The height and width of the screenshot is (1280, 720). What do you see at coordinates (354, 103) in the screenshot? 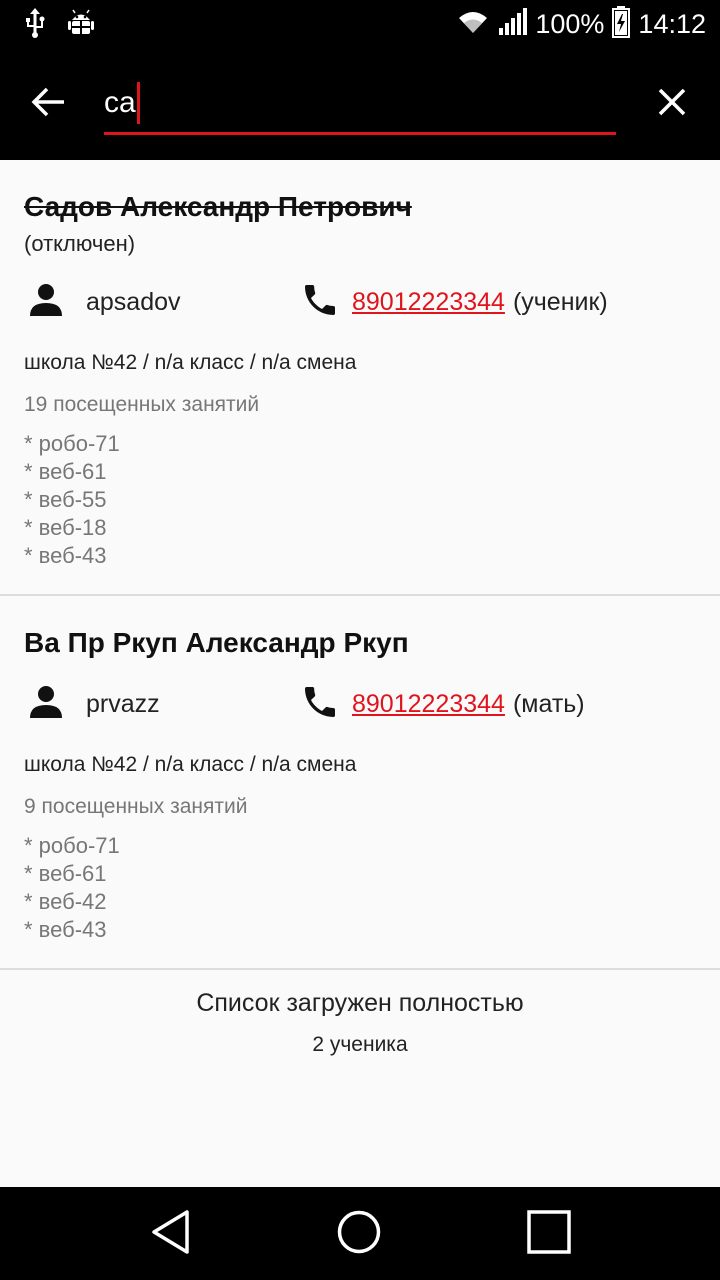
I see `search-input` at bounding box center [354, 103].